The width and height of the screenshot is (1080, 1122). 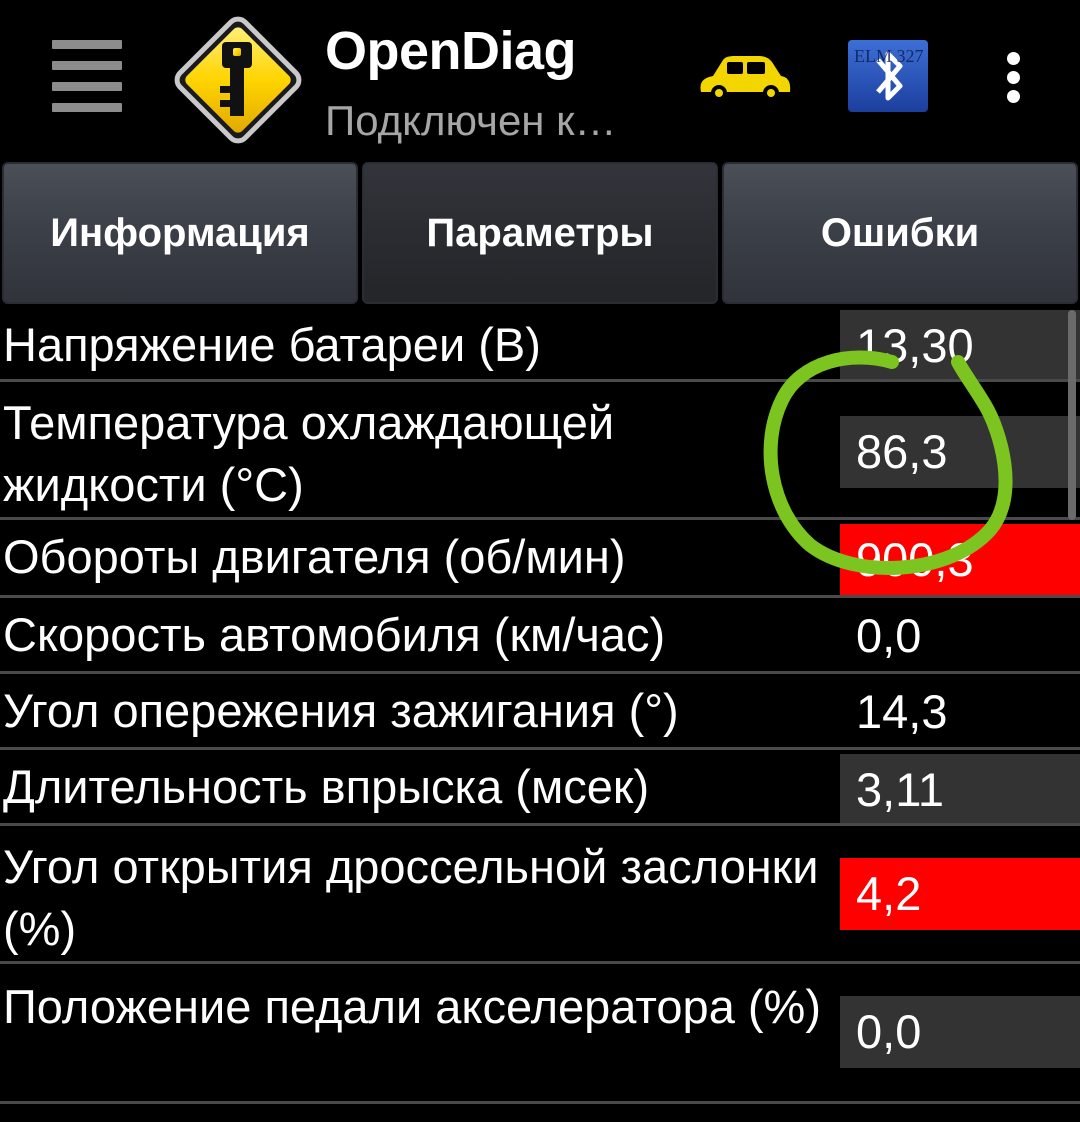 What do you see at coordinates (540, 1102) in the screenshot?
I see `divider` at bounding box center [540, 1102].